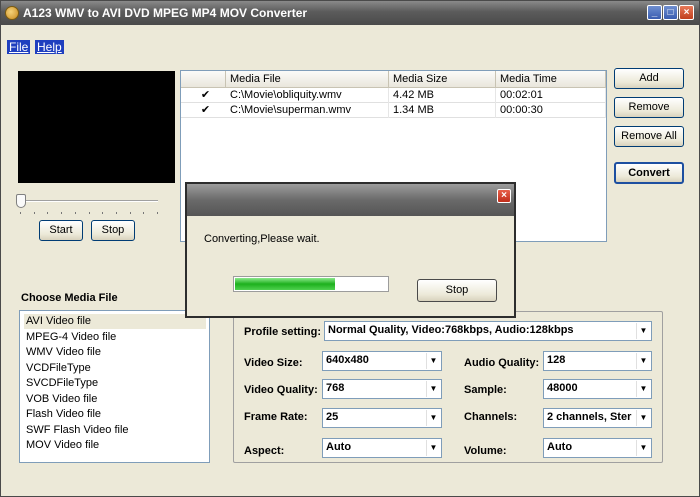 The image size is (700, 497). Describe the element at coordinates (597, 448) in the screenshot. I see `volume-select: Auto ▼` at that location.